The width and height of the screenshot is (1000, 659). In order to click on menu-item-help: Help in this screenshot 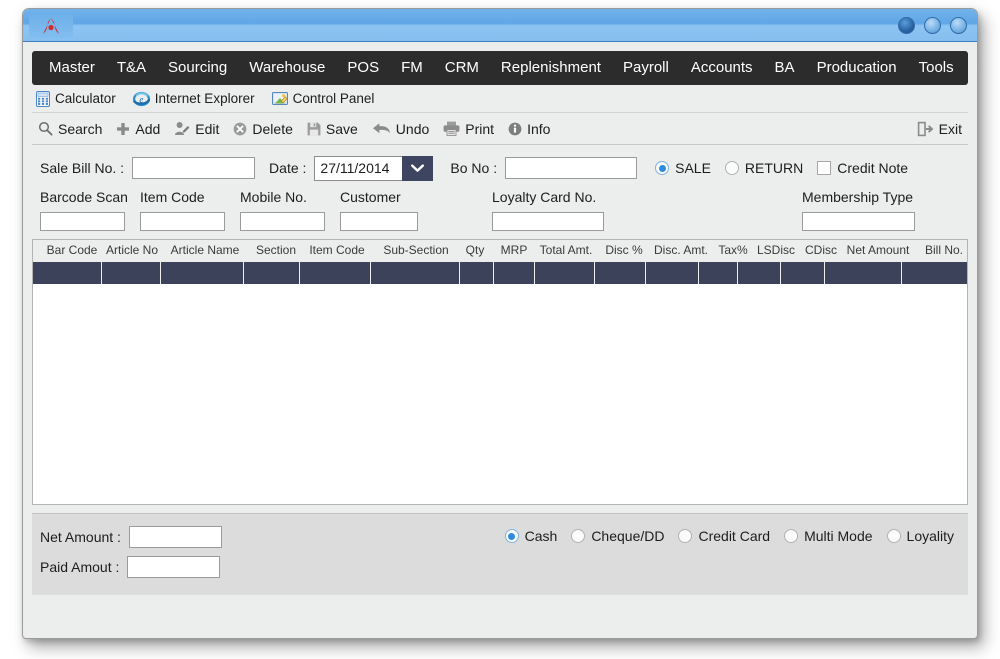, I will do `click(971, 68)`.